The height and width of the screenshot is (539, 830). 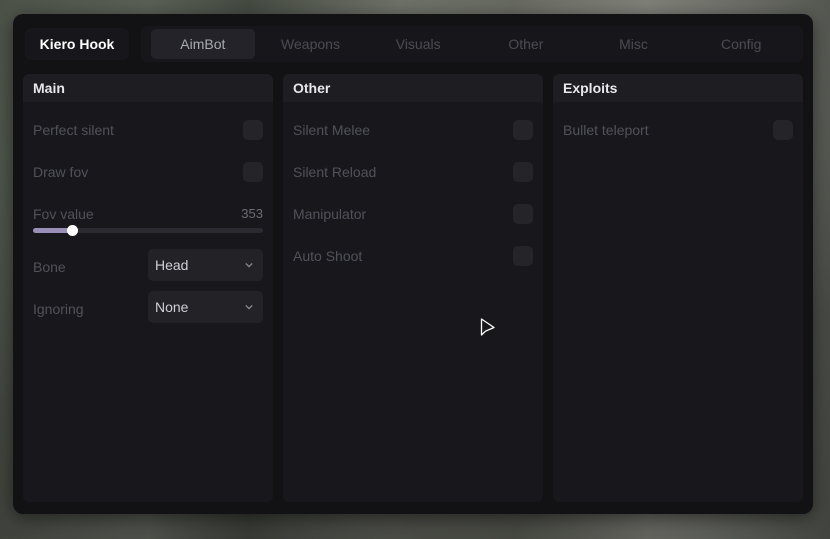 I want to click on panel-other-title: Other, so click(x=413, y=88).